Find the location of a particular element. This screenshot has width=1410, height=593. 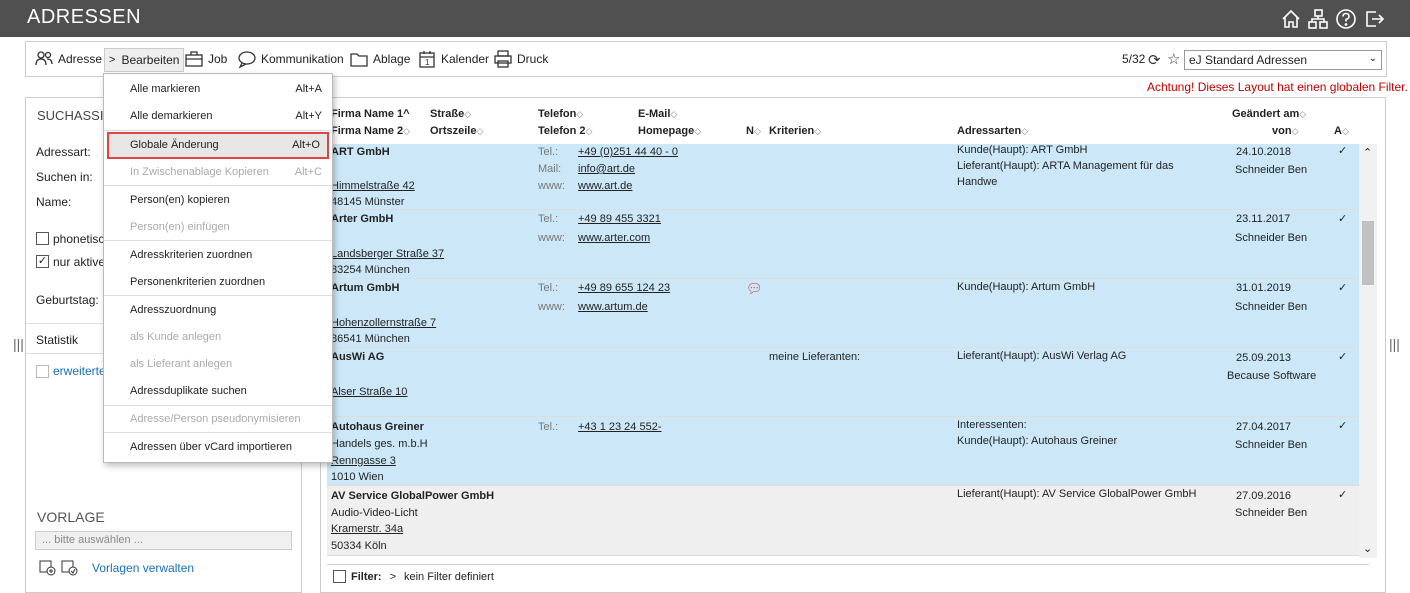

logout-icon is located at coordinates (1374, 19).